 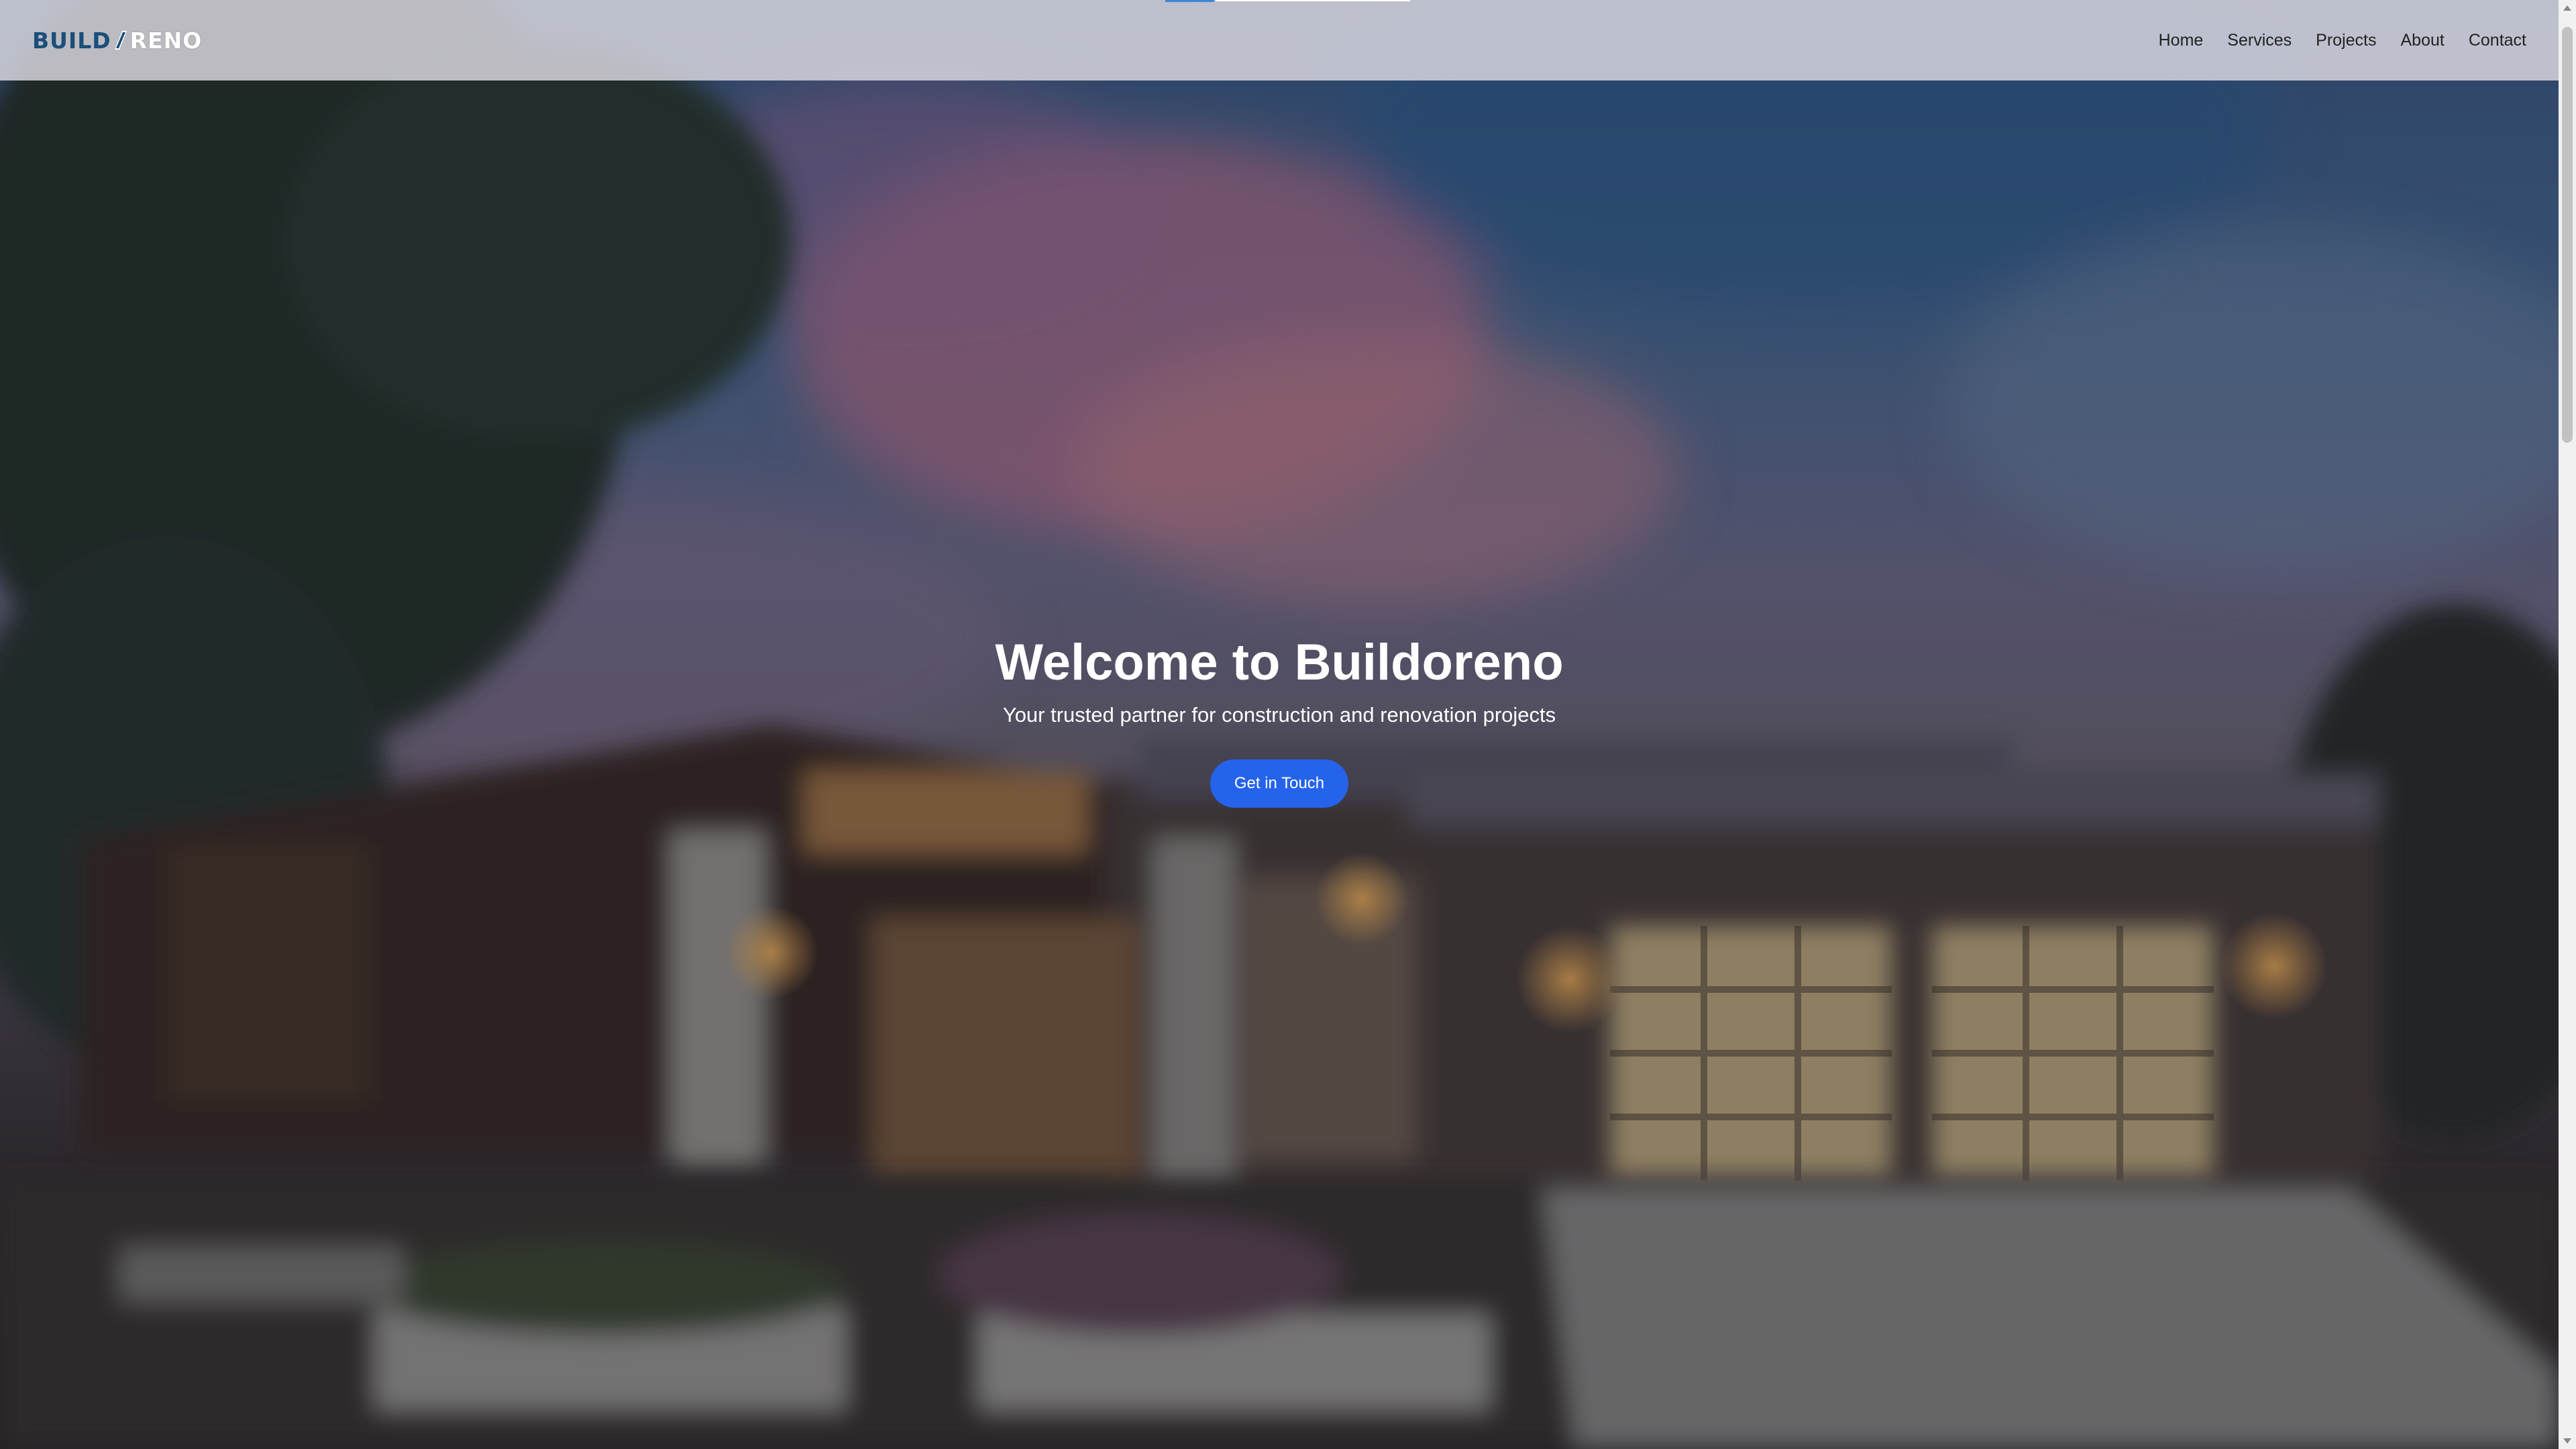 What do you see at coordinates (1189, 1) in the screenshot?
I see `page-load-indicator` at bounding box center [1189, 1].